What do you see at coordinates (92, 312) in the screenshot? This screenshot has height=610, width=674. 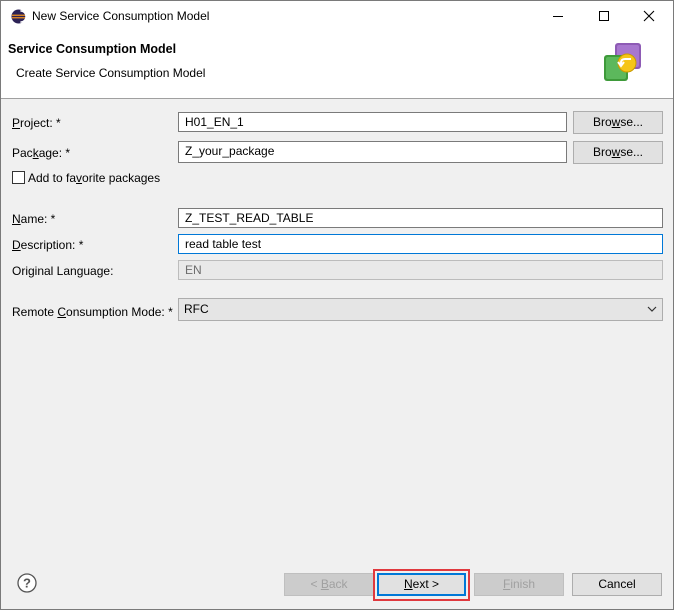 I see `remote-consumption-mode-label: Remote Consumption Mode: *` at bounding box center [92, 312].